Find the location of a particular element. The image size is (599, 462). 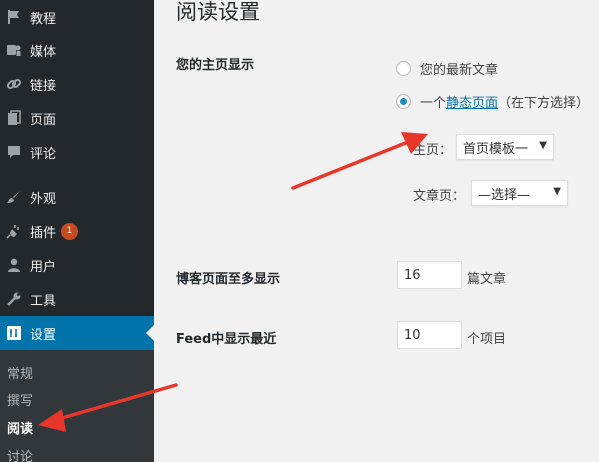

feed-items-input: 10 is located at coordinates (429, 335).